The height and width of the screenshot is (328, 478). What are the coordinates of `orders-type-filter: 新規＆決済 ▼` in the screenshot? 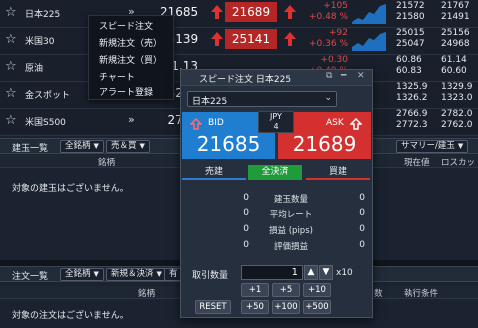 It's located at (136, 274).